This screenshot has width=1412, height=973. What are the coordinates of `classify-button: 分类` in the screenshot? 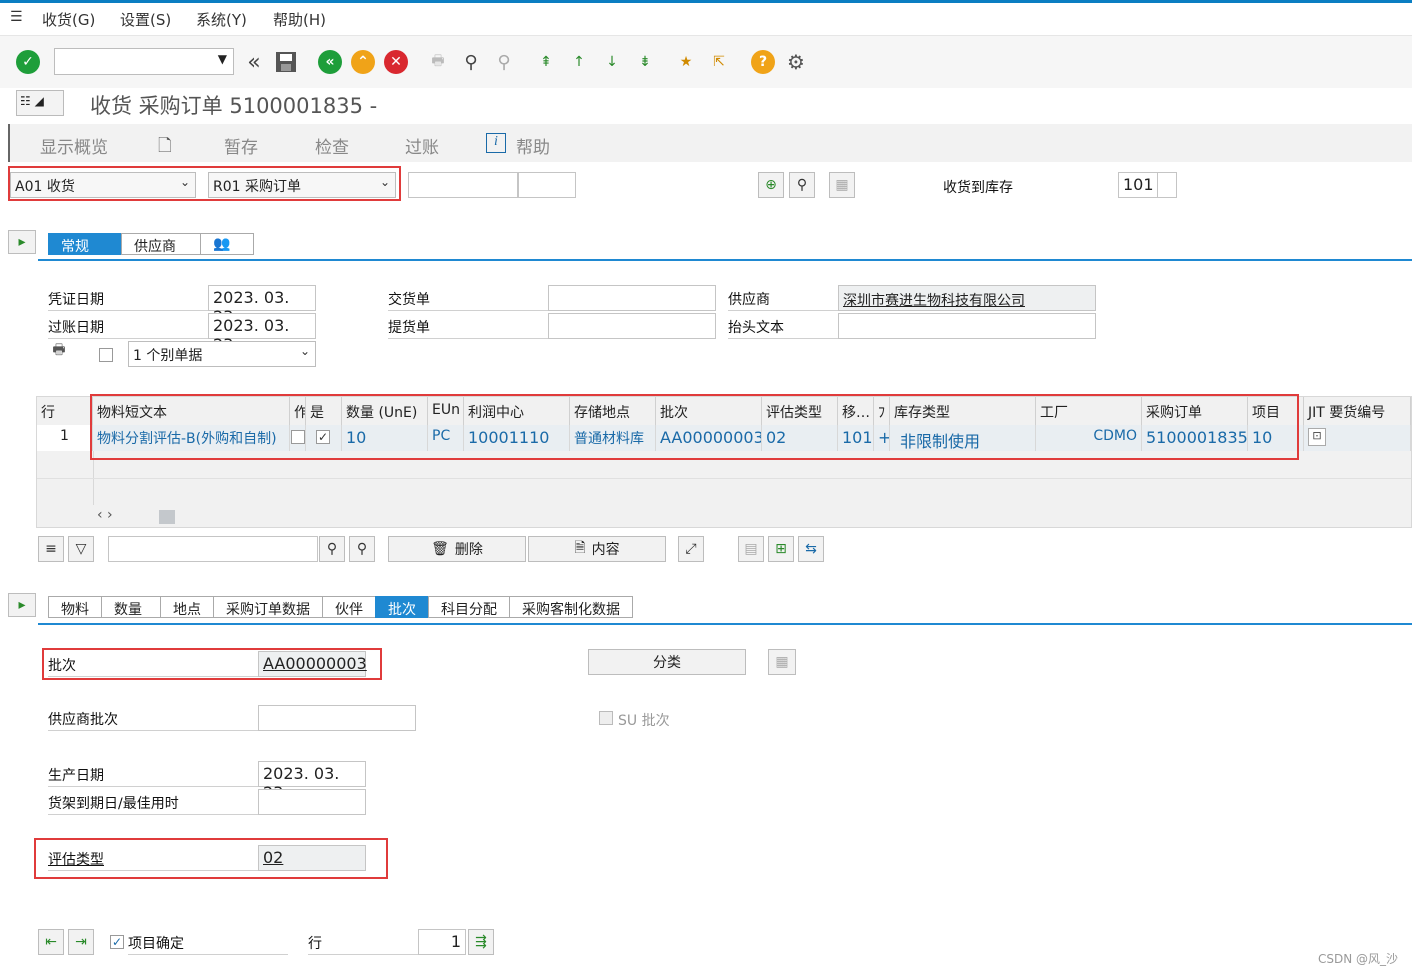 It's located at (667, 662).